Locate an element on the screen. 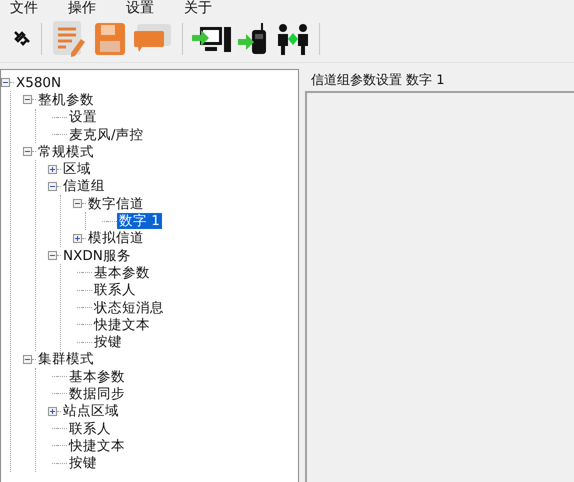  tree-item: 区域 is located at coordinates (77, 169).